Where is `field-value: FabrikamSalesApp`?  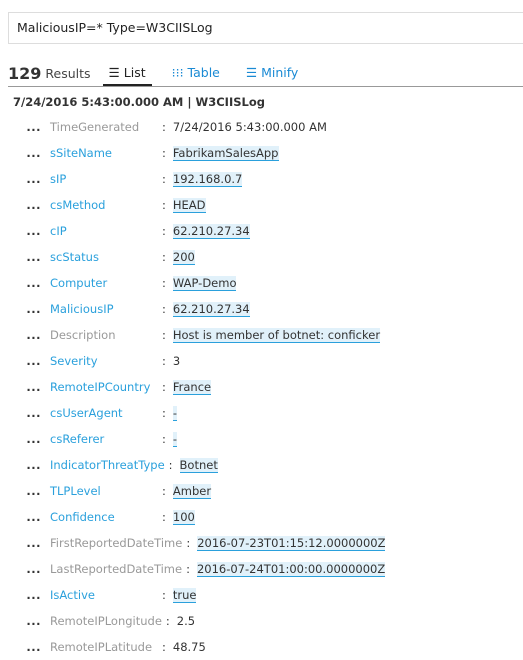
field-value: FabrikamSalesApp is located at coordinates (225, 153).